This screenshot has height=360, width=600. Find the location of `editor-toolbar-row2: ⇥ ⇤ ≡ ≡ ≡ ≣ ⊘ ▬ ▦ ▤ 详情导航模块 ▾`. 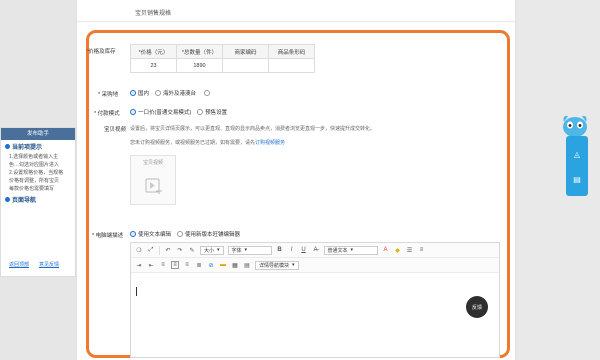

editor-toolbar-row2: ⇥ ⇤ ≡ ≡ ≡ ≣ ⊘ ▬ ▦ ▤ 详情导航模块 ▾ is located at coordinates (315, 265).